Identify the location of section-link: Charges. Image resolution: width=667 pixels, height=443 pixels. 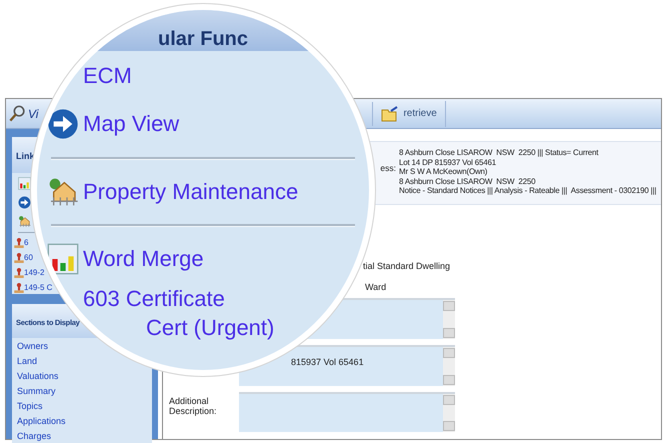
(34, 436).